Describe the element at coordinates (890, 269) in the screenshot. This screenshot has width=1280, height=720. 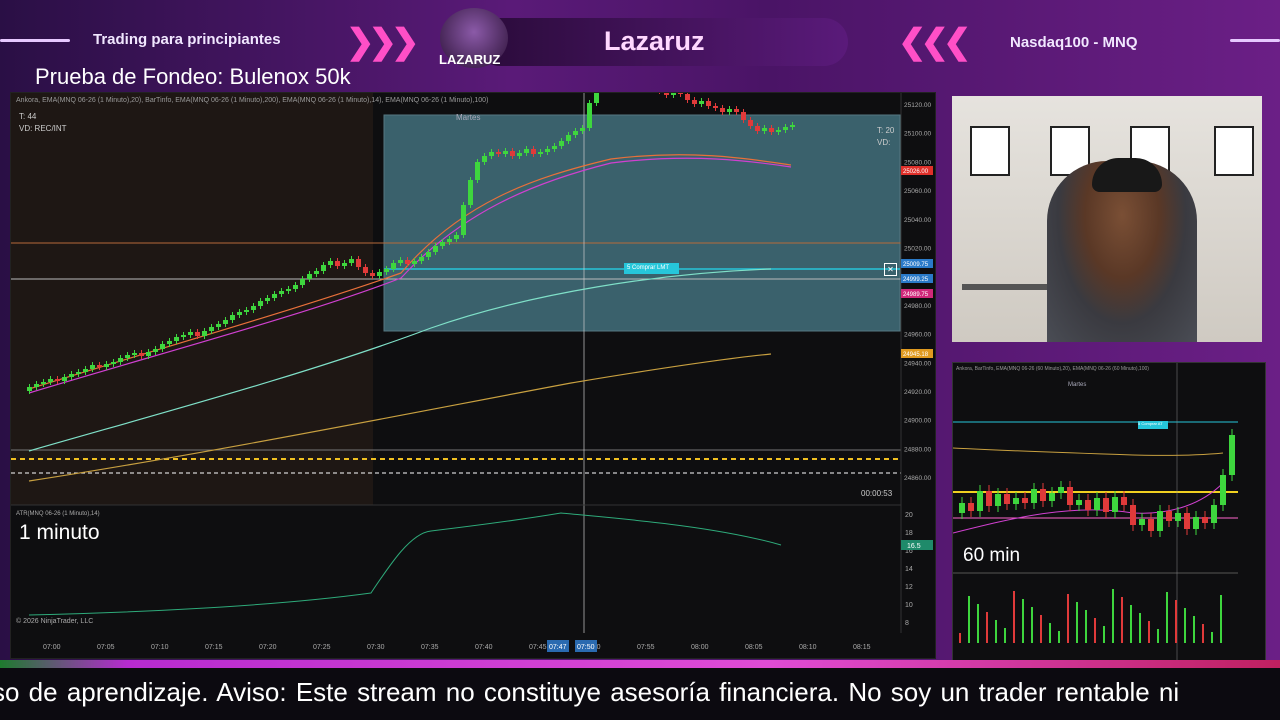
I see `close-icon: ✕` at that location.